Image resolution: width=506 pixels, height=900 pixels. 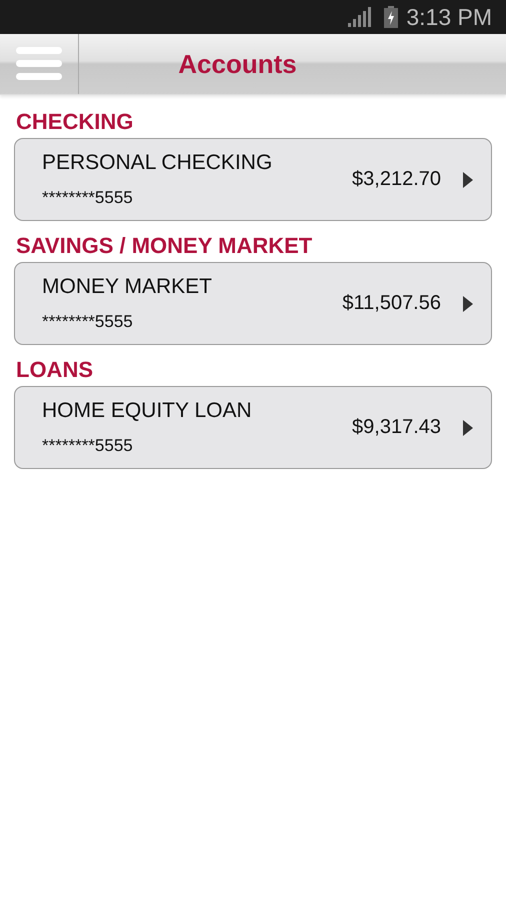 What do you see at coordinates (391, 303) in the screenshot?
I see `account-balance: $11,507.56` at bounding box center [391, 303].